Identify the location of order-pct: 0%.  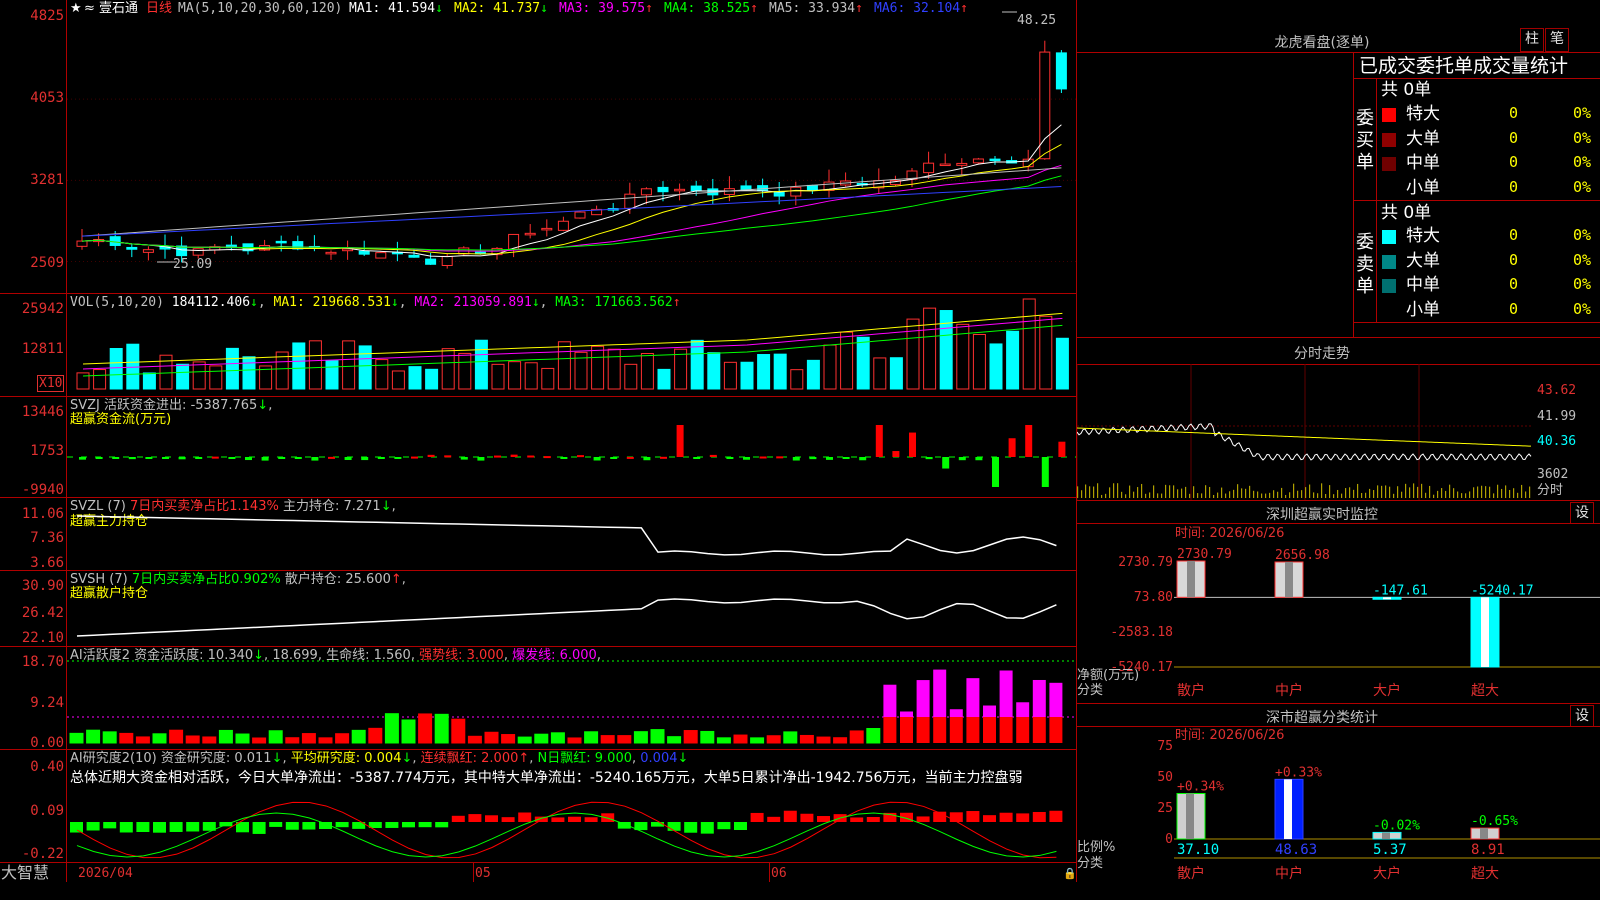
(1582, 137).